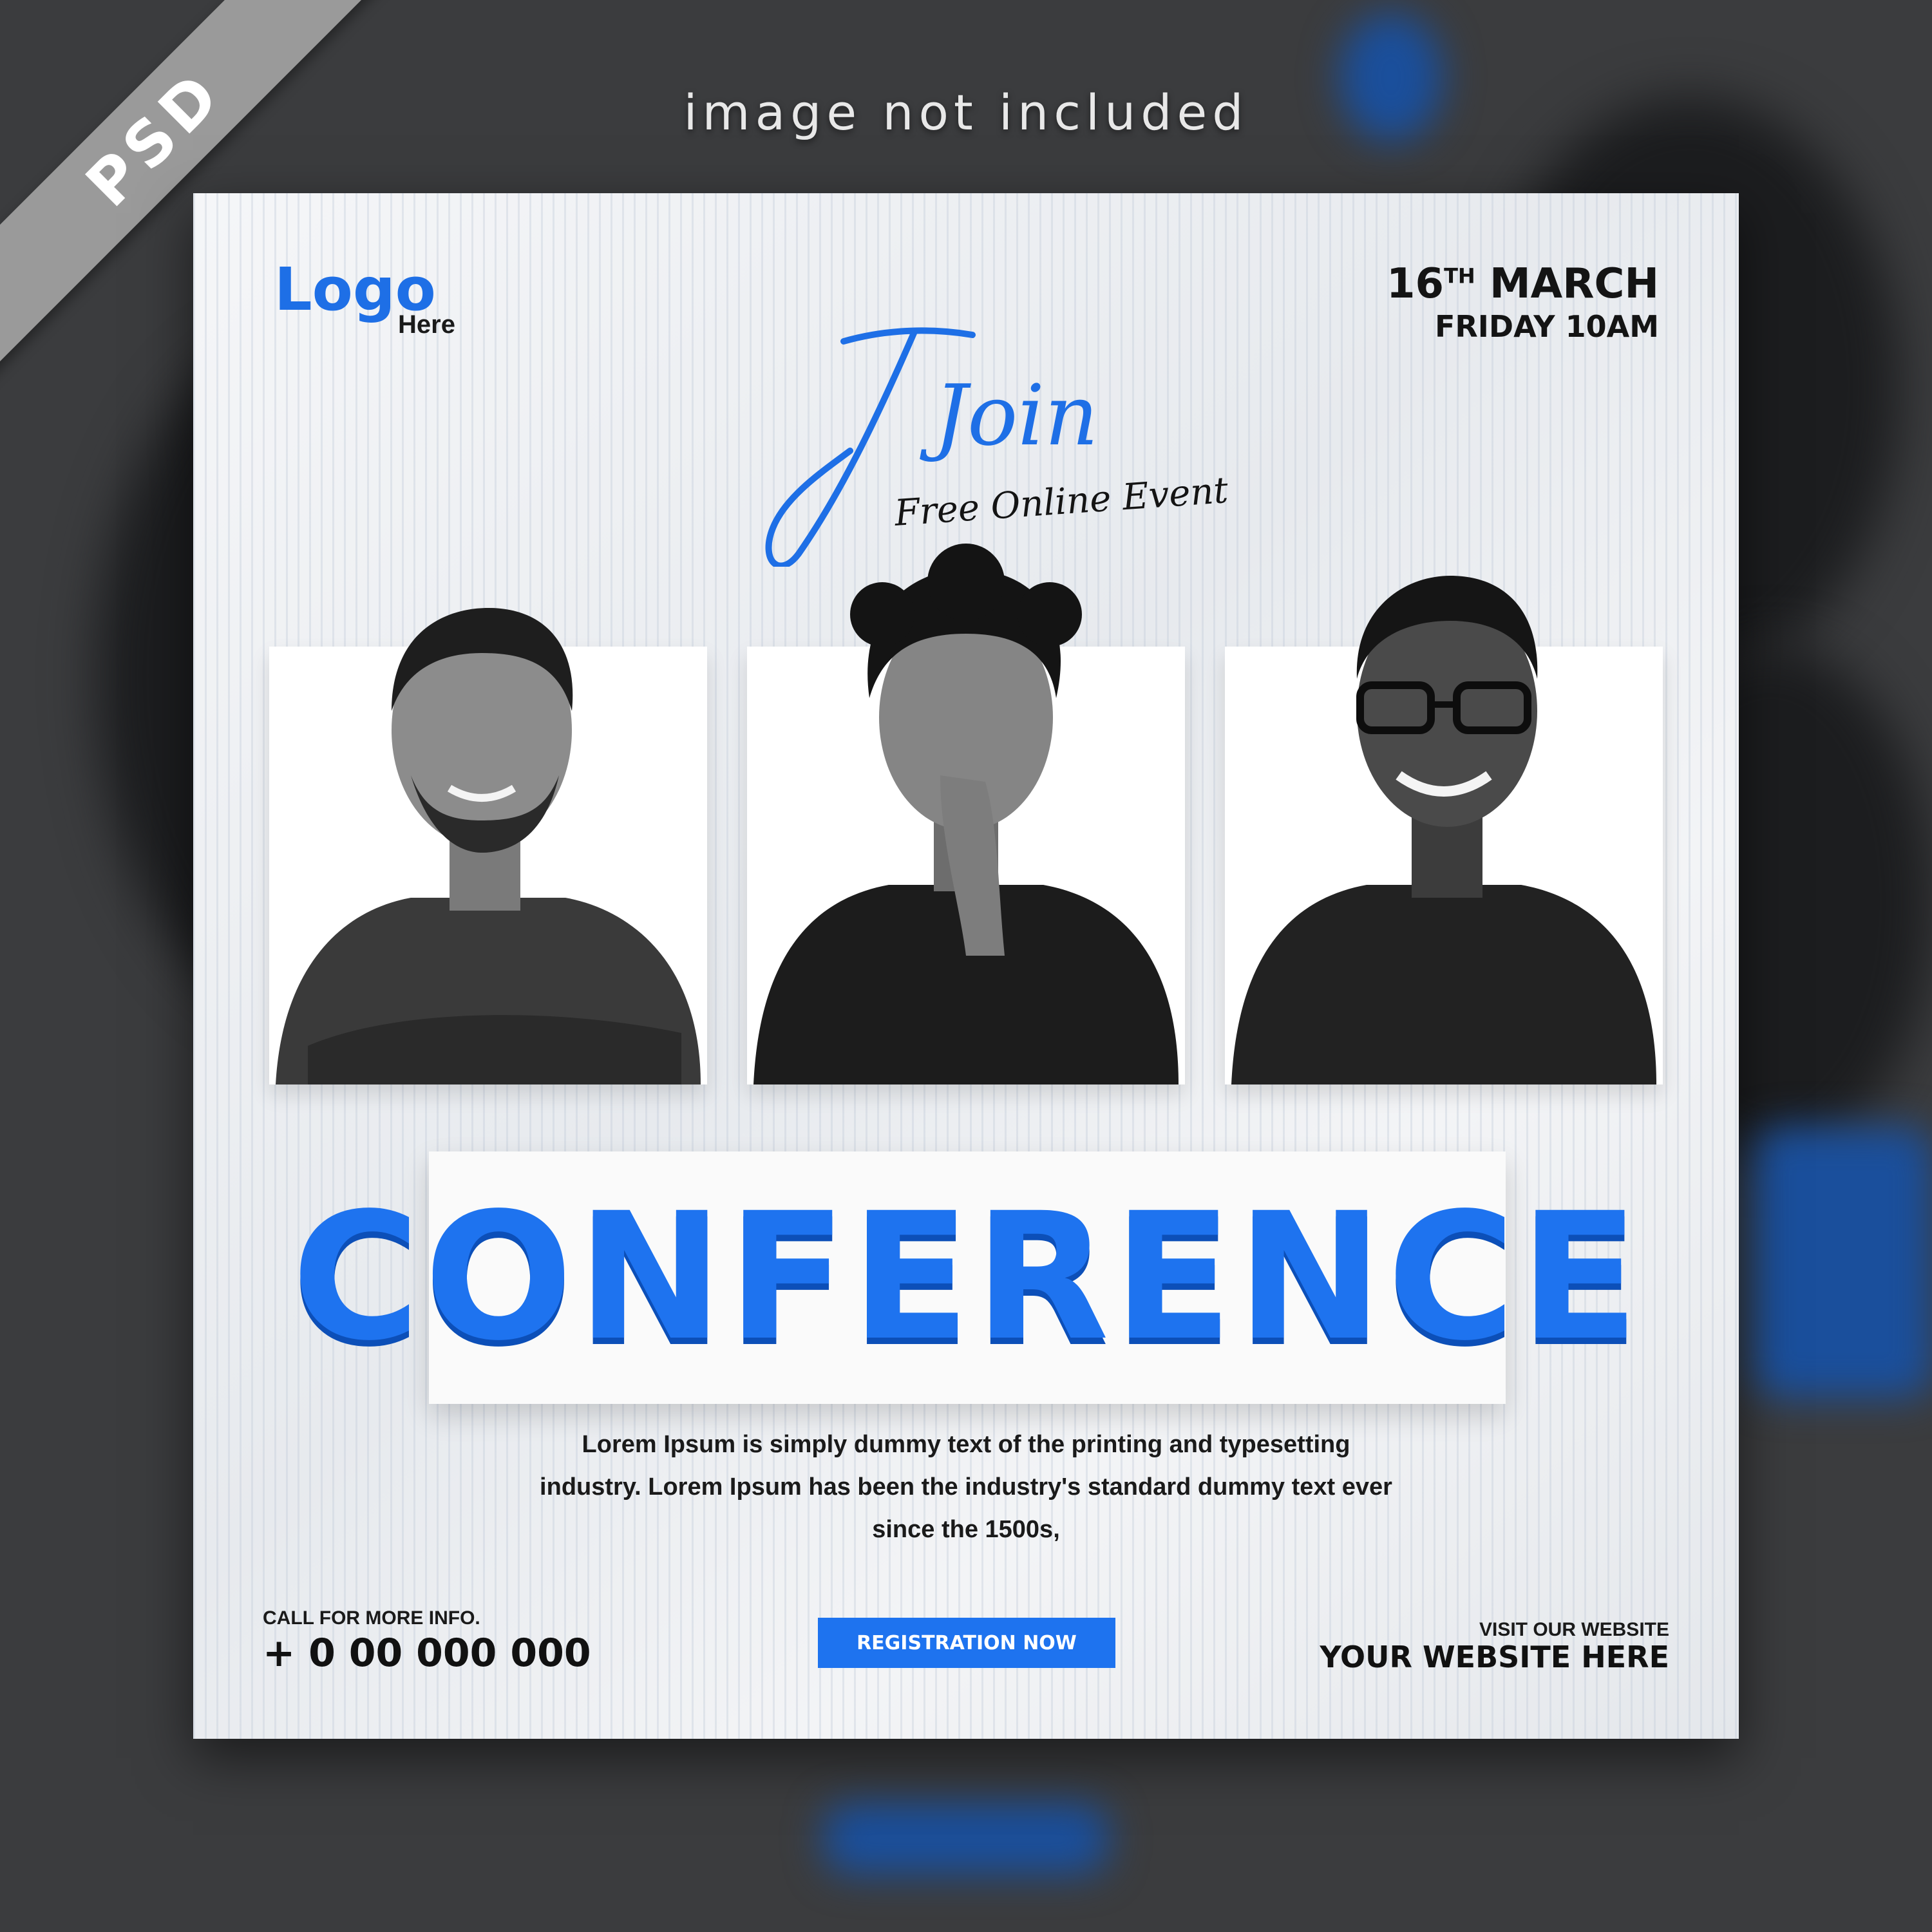 The image size is (1932, 1932). I want to click on contact-phone: + 0 00 000 000, so click(427, 1653).